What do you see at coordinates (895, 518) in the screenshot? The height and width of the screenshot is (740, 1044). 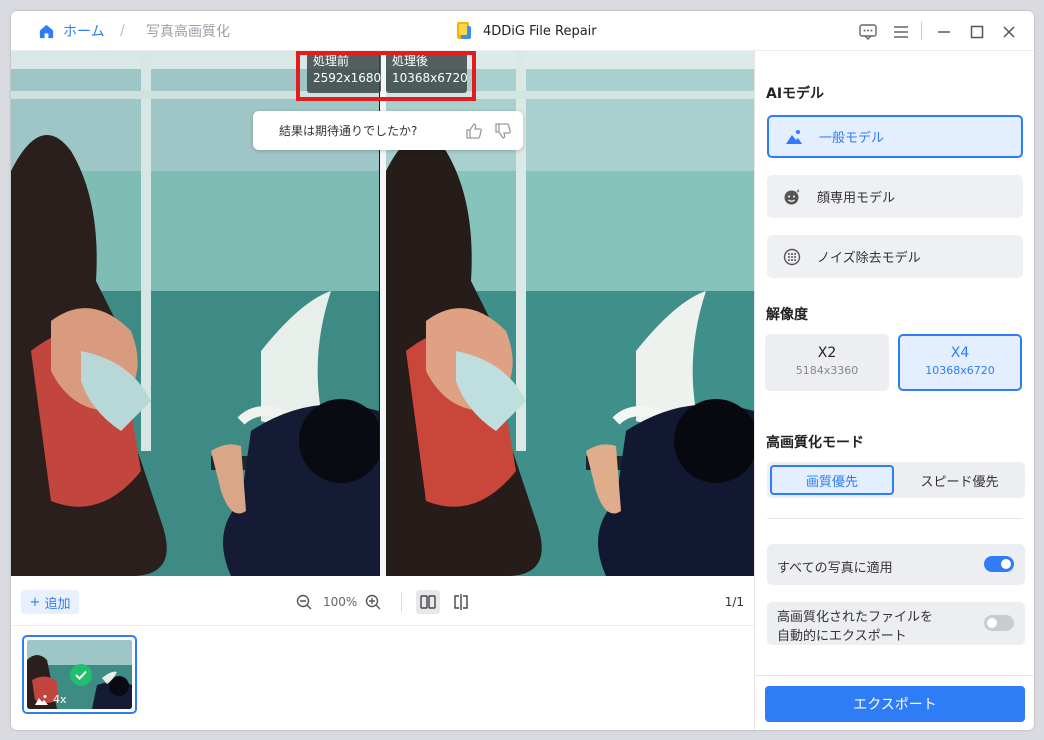 I see `panel-divider` at bounding box center [895, 518].